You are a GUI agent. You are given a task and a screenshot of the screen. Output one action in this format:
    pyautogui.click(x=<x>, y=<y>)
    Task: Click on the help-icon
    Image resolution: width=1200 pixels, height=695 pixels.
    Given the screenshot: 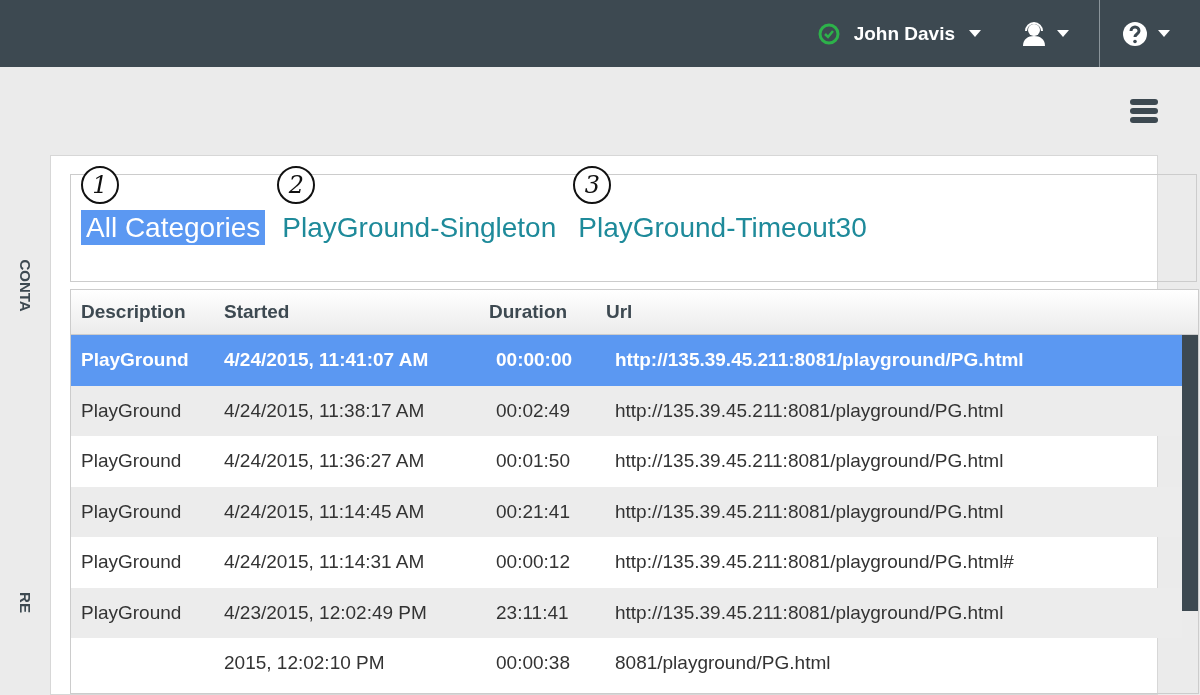 What is the action you would take?
    pyautogui.click(x=1135, y=33)
    